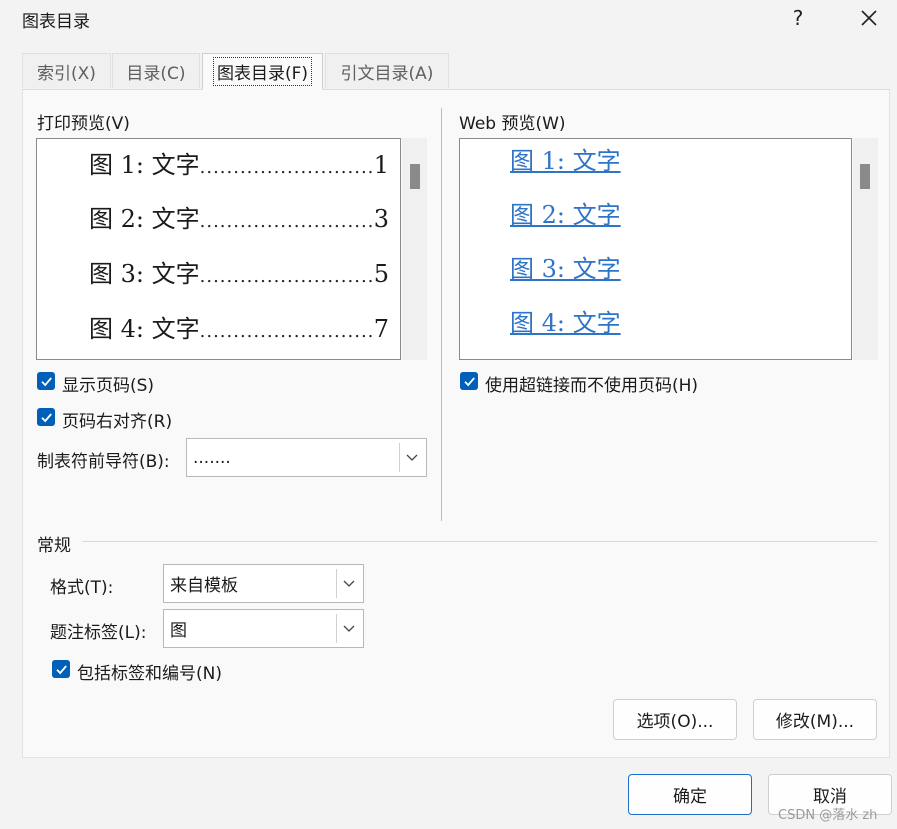  I want to click on web-preview-scrollbar, so click(865, 249).